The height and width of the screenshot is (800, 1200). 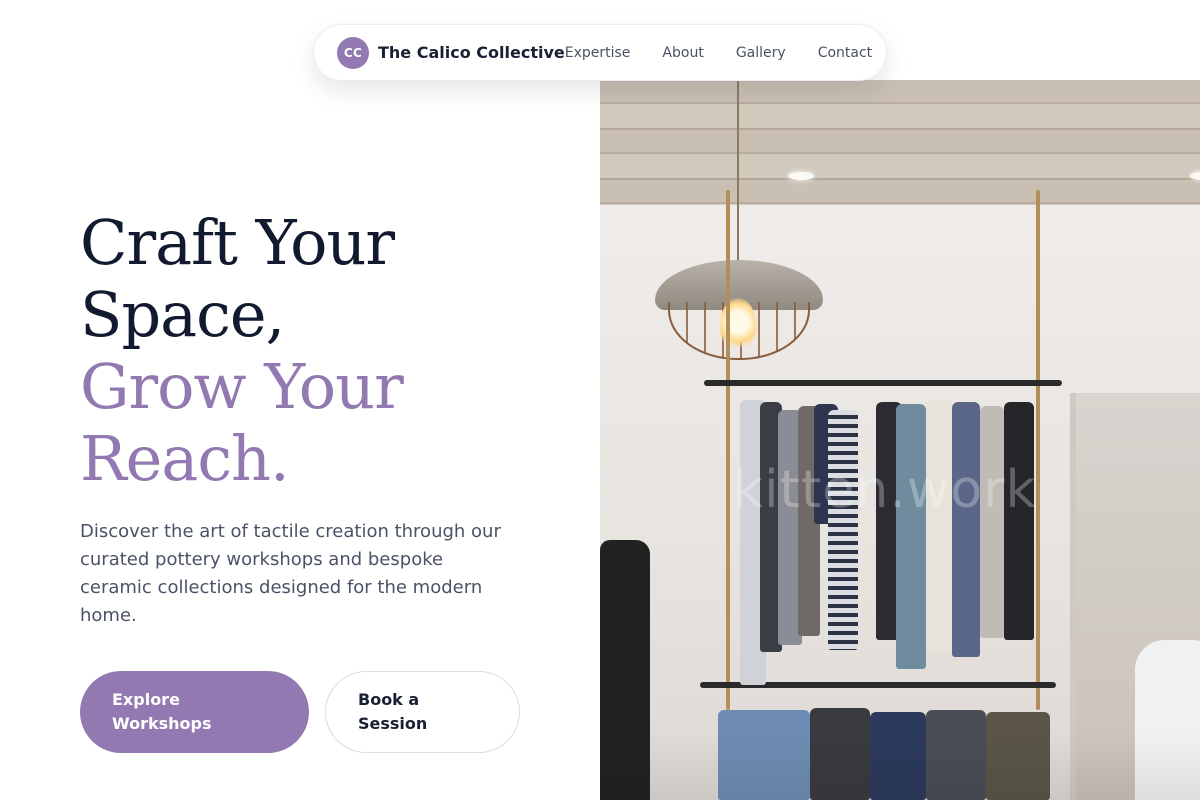 What do you see at coordinates (718, 53) in the screenshot?
I see `nav-links: Expertise About Gallery Contact` at bounding box center [718, 53].